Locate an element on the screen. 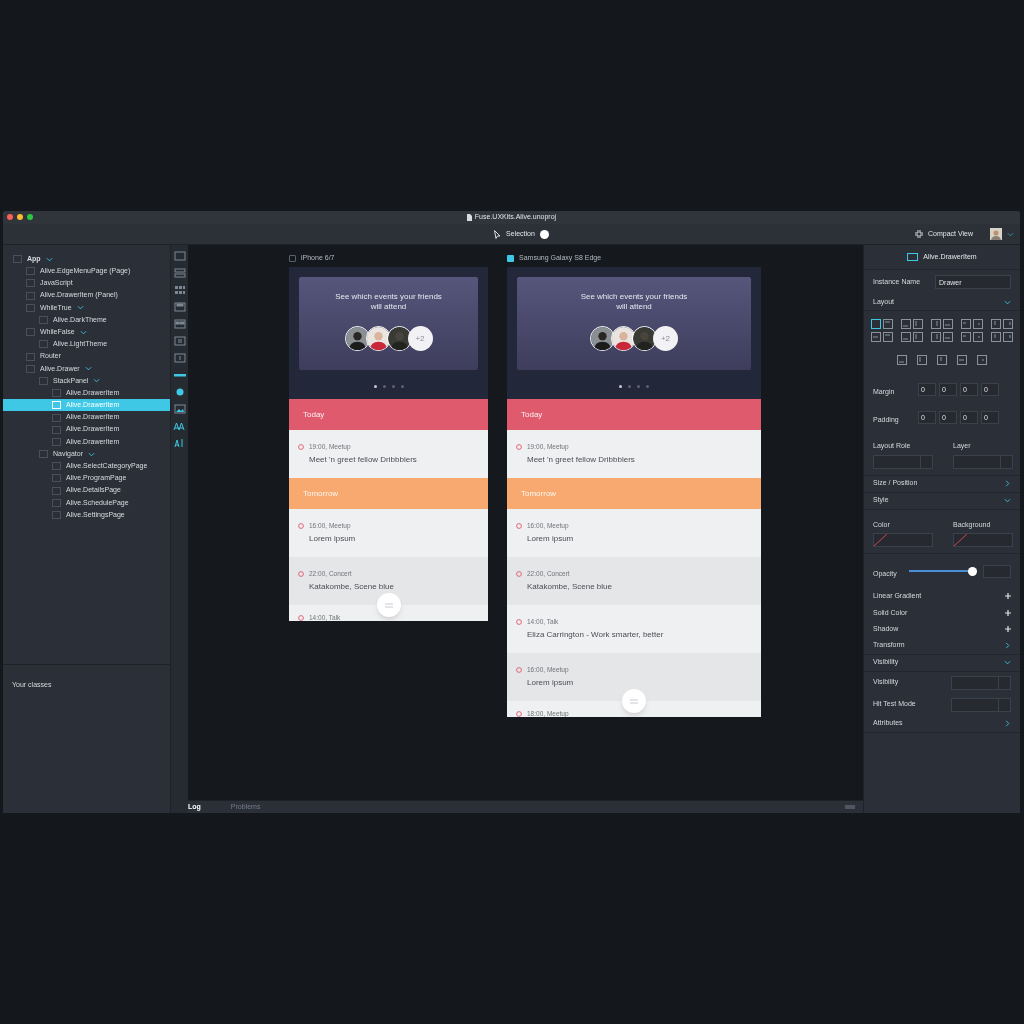  cursor-icon is located at coordinates (498, 234).